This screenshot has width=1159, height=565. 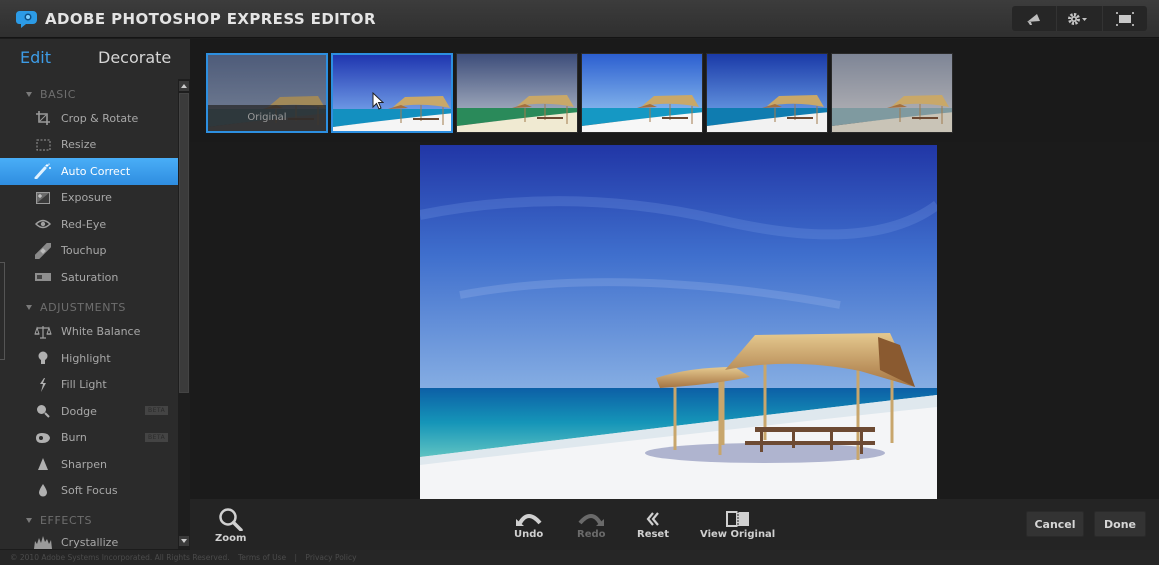 I want to click on tool-sharpen: Sharpen, so click(x=89, y=464).